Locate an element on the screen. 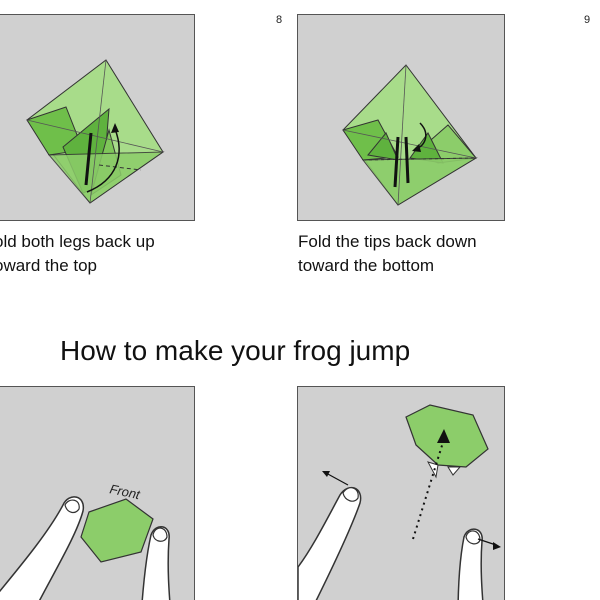  step-diagram-fold-legs-up is located at coordinates (97, 117).